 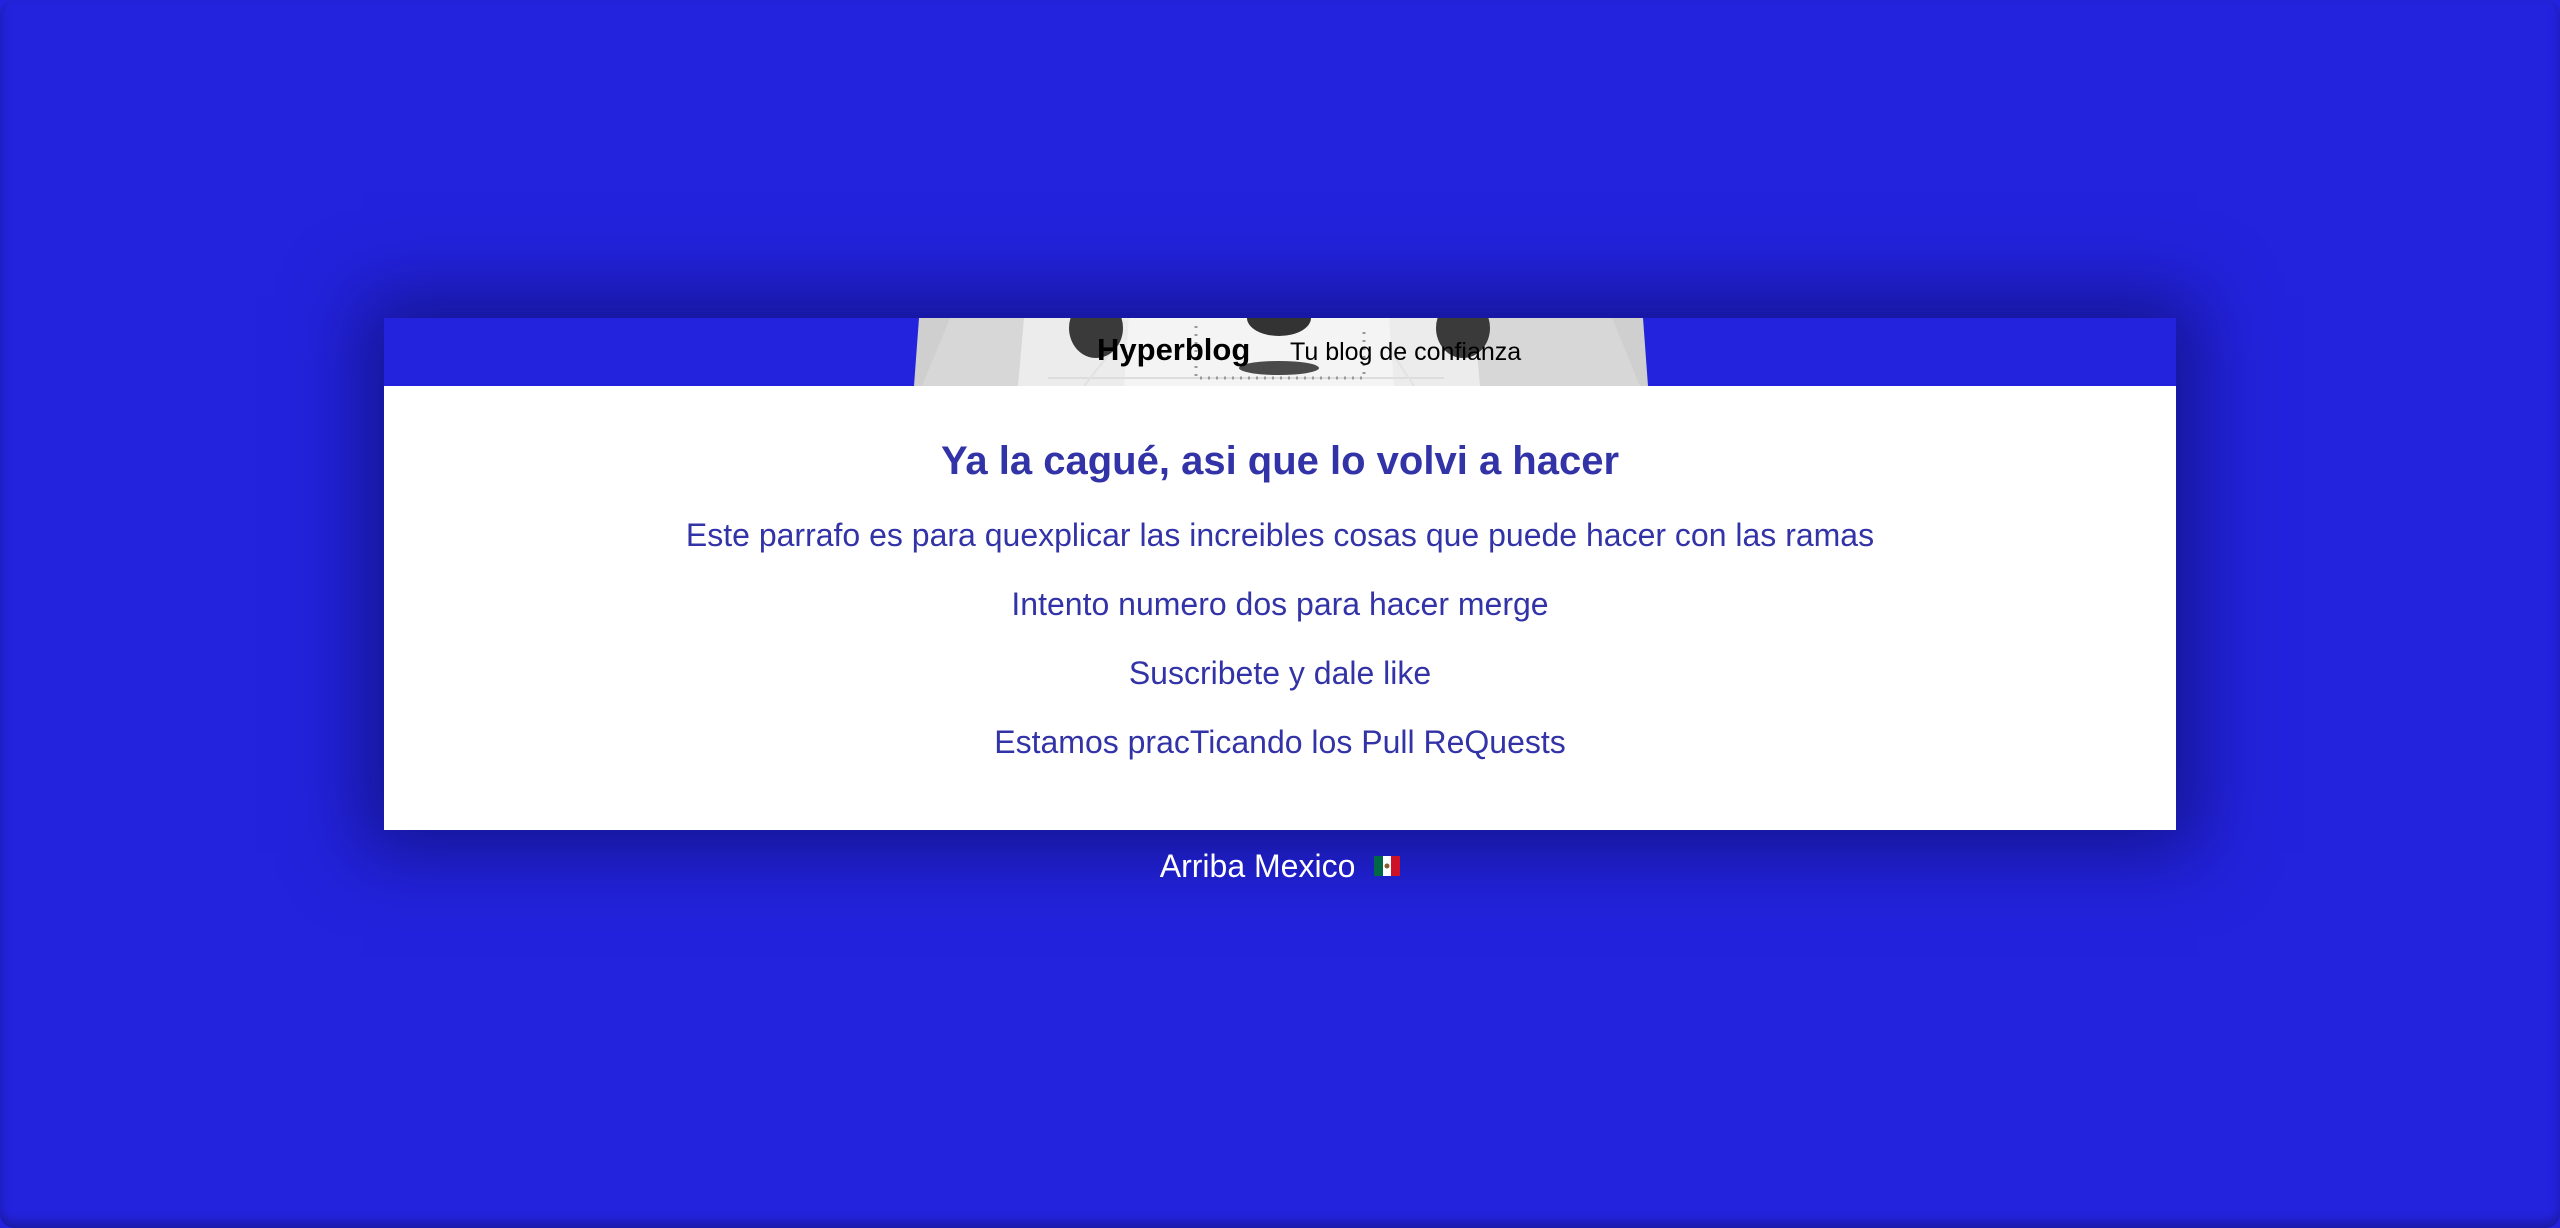 What do you see at coordinates (1280, 673) in the screenshot?
I see `post-paragraph: Suscribete y dale like` at bounding box center [1280, 673].